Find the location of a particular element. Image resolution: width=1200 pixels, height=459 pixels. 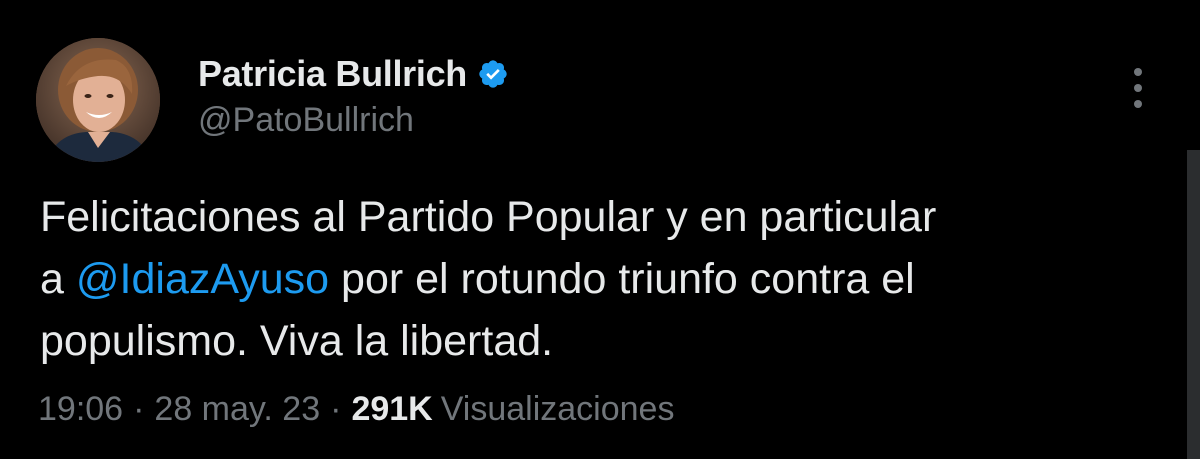

author-display-name: Patricia Bullrich is located at coordinates (332, 74).